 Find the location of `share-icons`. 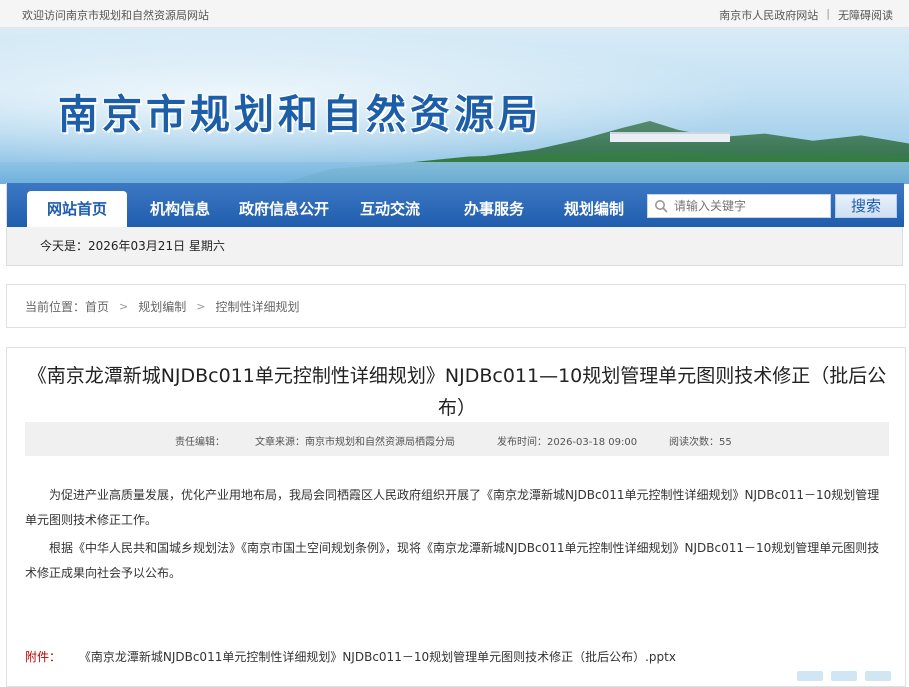

share-icons is located at coordinates (844, 676).